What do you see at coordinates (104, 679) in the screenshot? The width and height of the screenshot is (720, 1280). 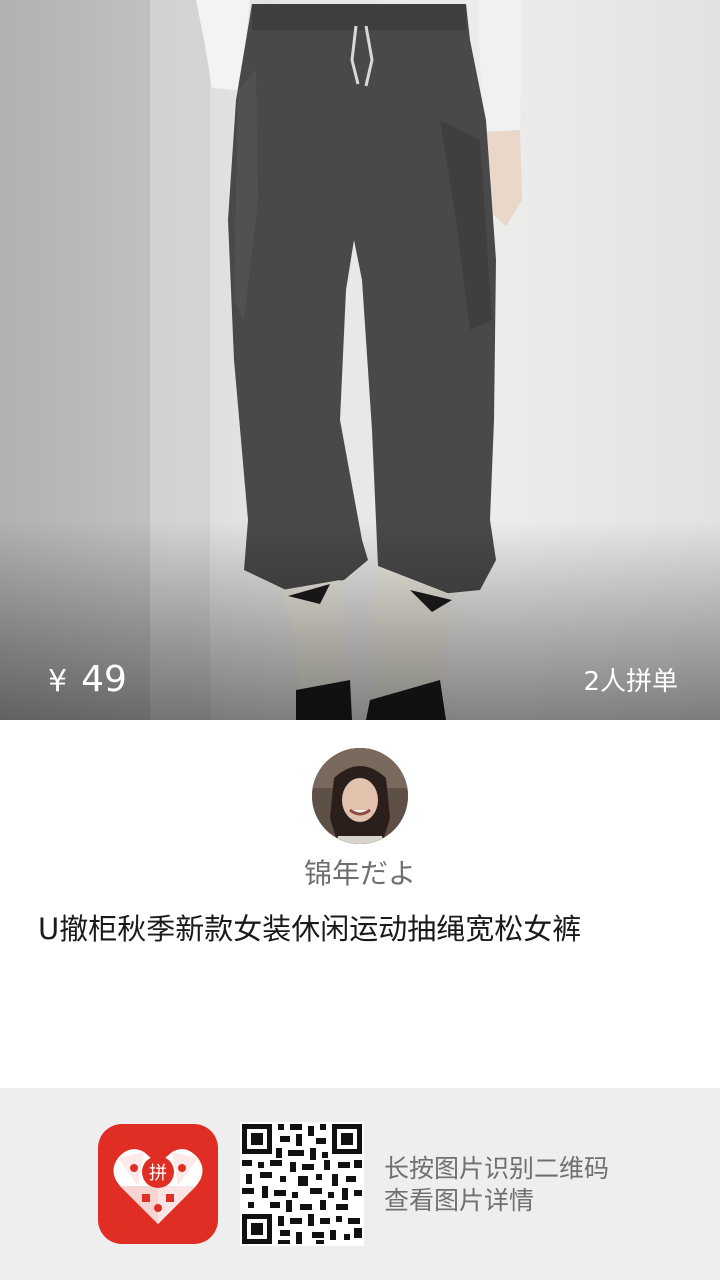 I see `price-value: 49` at bounding box center [104, 679].